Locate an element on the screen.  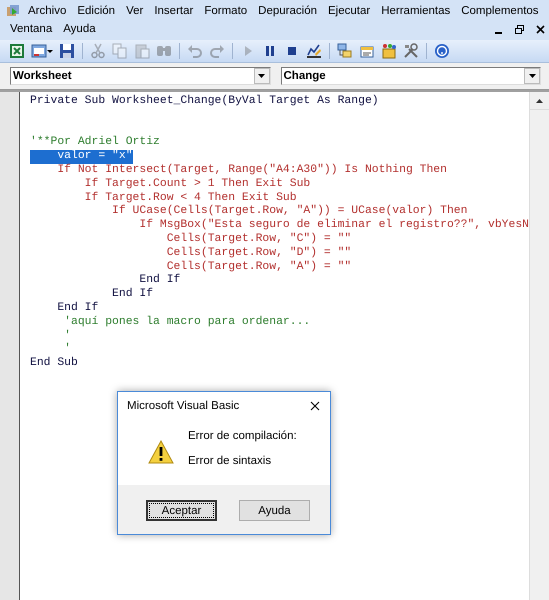
project-icon is located at coordinates (345, 51).